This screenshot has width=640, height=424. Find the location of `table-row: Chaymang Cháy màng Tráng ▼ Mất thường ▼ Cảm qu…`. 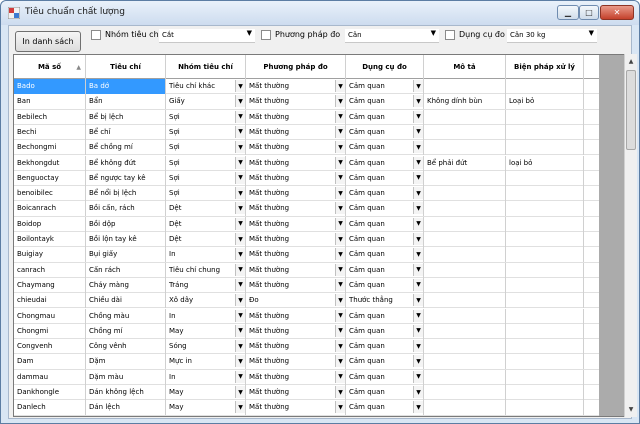

table-row: Chaymang Cháy màng Tráng ▼ Mất thường ▼ Cảm qu… is located at coordinates (306, 285).